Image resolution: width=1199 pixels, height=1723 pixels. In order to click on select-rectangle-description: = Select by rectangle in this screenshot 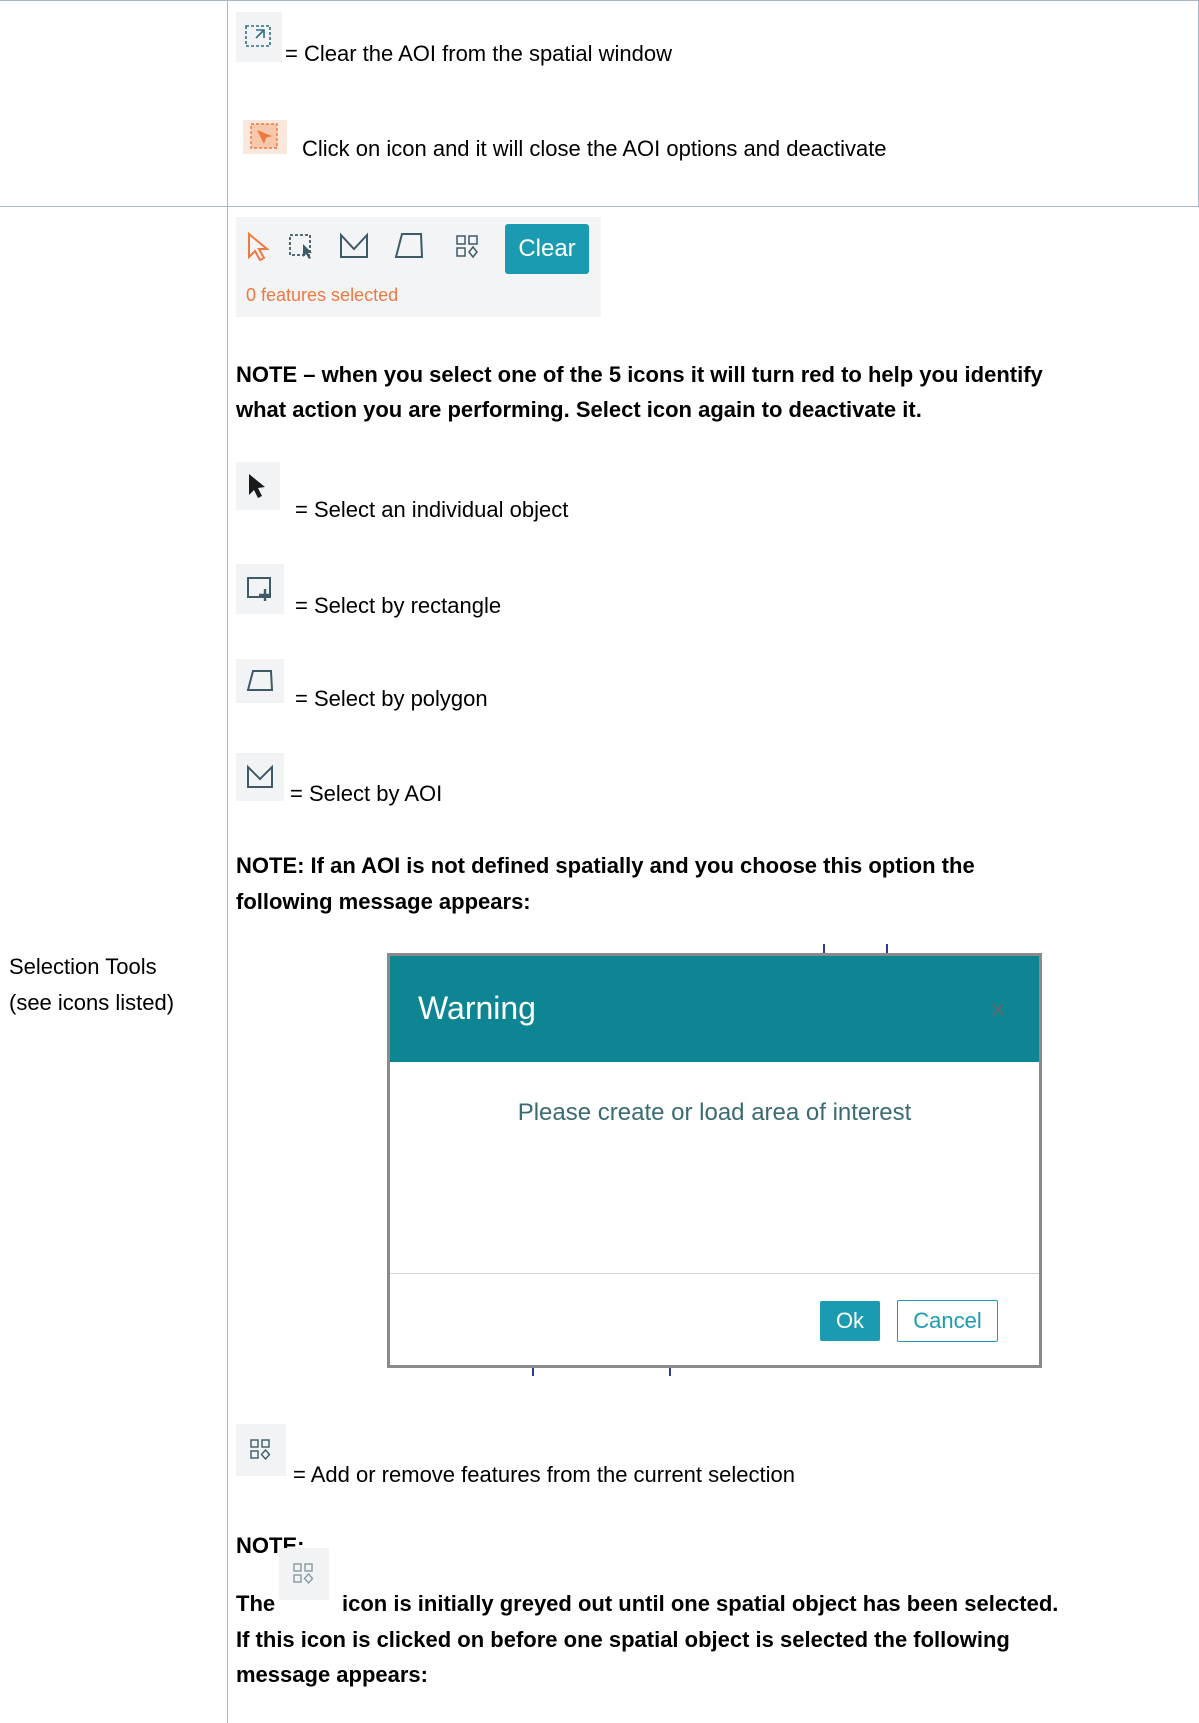, I will do `click(398, 605)`.